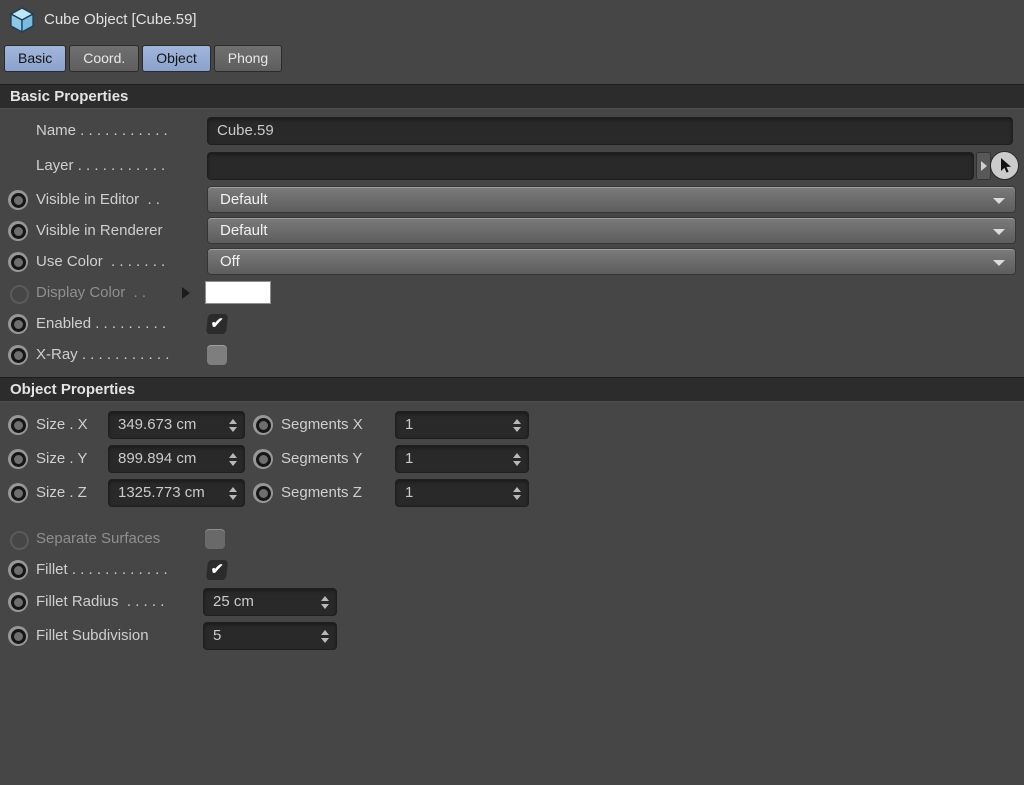 Image resolution: width=1024 pixels, height=785 pixels. Describe the element at coordinates (98, 199) in the screenshot. I see `visible-in-editor-label: Visible in Editor . .` at that location.